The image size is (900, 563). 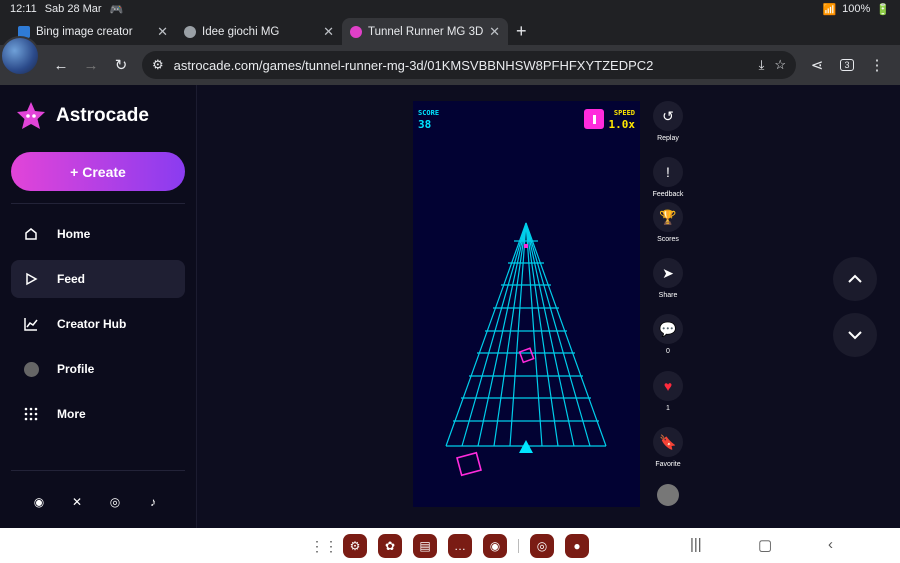 I want to click on battery-label: 100%, so click(x=856, y=9).